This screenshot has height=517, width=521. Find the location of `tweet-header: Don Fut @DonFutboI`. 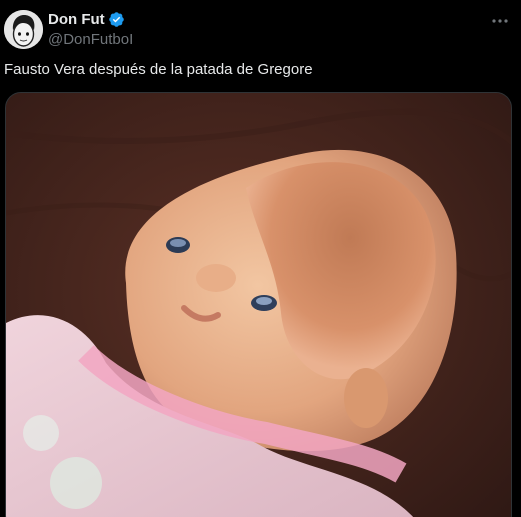

tweet-header: Don Fut @DonFutboI is located at coordinates (264, 29).